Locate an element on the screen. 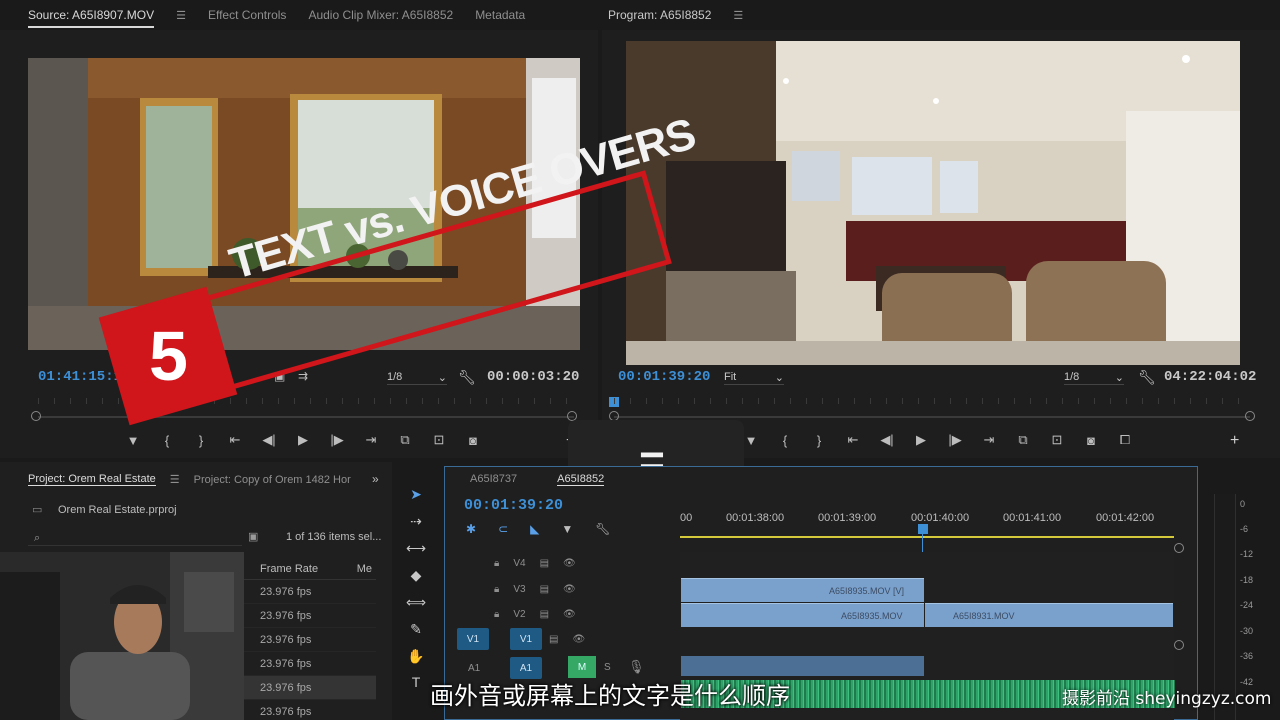 The height and width of the screenshot is (720, 1280). tab-program: Program: A65I8852 is located at coordinates (659, 15).